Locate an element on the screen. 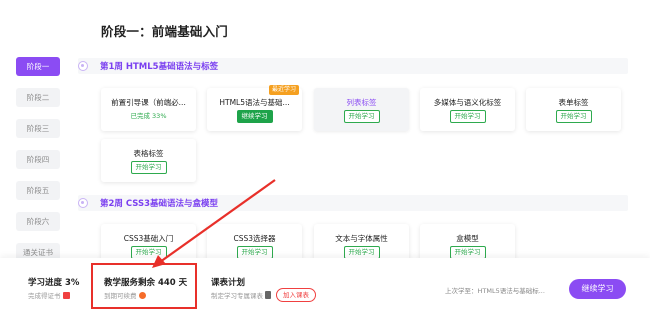 This screenshot has height=328, width=650. annotation-arrow-icon is located at coordinates (214, 223).